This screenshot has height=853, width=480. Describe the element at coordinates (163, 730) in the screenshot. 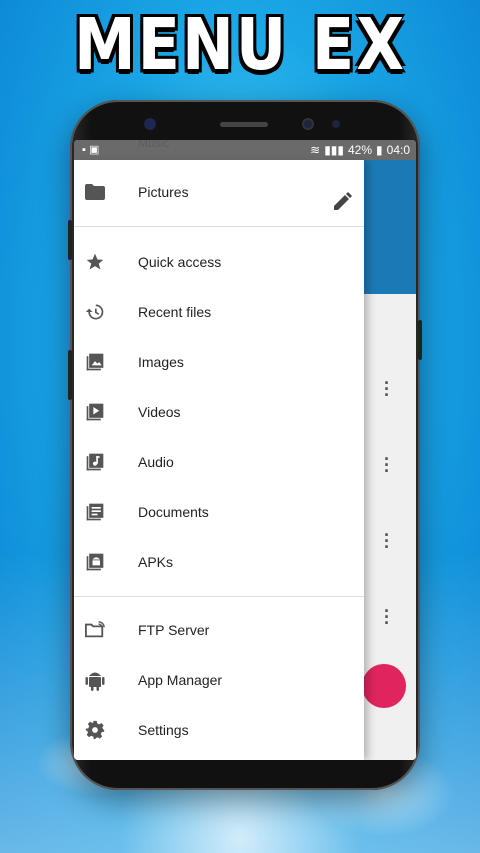

I see `drawer-item-label: Settings` at that location.